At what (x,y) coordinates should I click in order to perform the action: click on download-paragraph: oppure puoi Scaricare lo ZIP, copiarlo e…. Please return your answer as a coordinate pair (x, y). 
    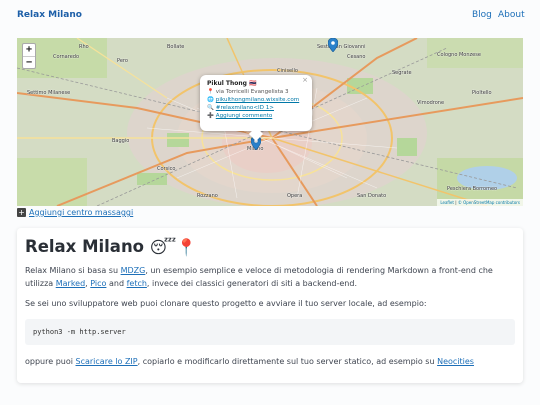
    Looking at the image, I should click on (270, 361).